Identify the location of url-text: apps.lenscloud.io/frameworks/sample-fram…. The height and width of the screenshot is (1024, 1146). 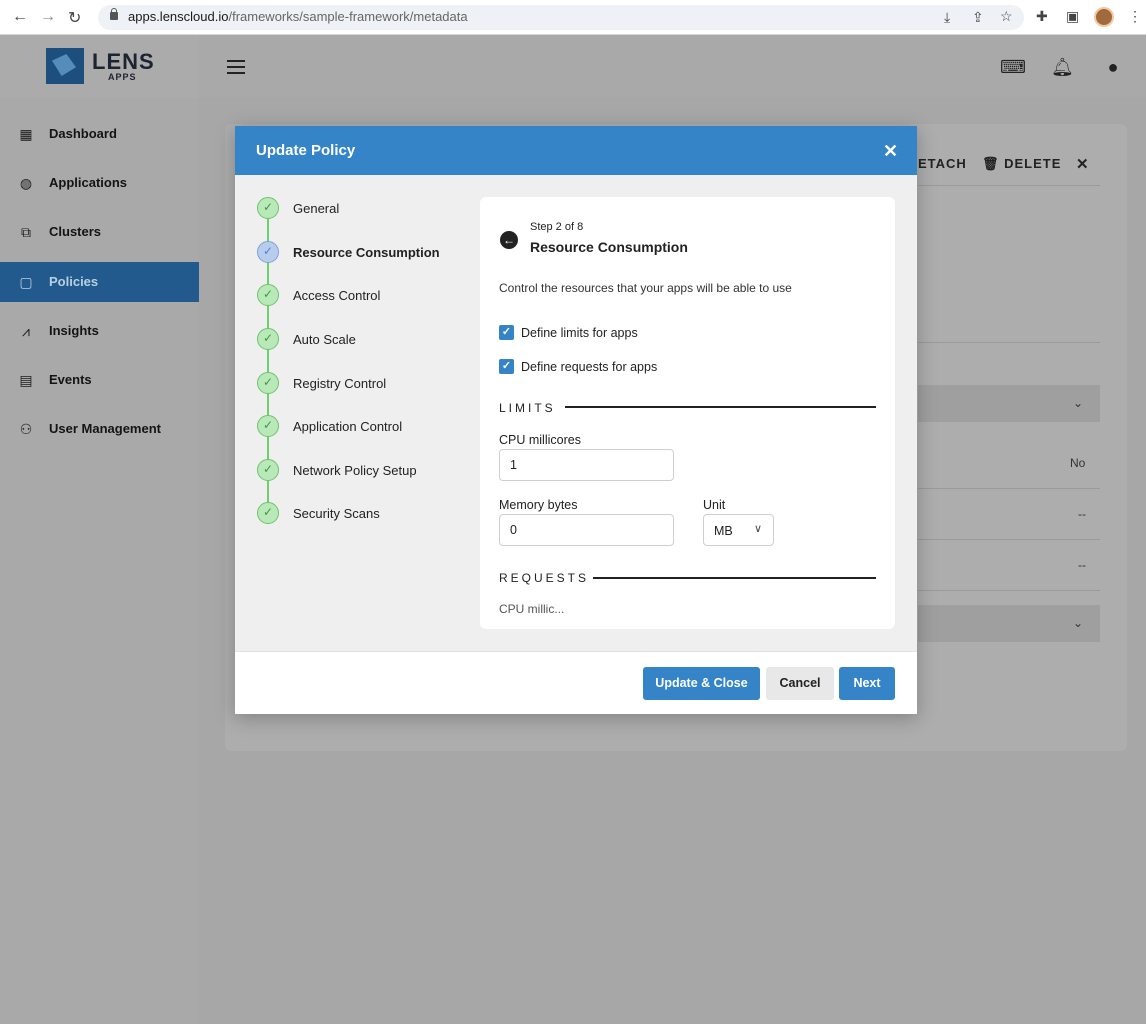
(298, 16).